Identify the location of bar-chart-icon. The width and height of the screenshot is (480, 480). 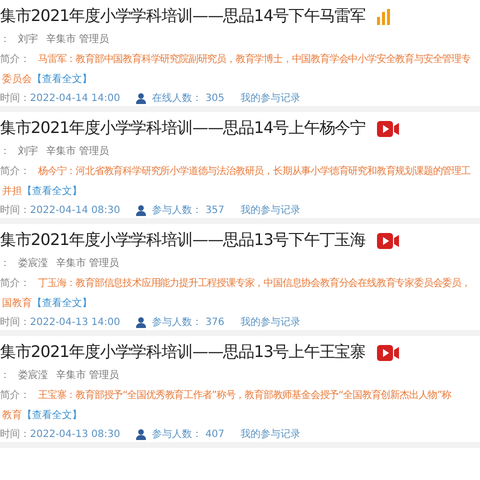
(384, 16).